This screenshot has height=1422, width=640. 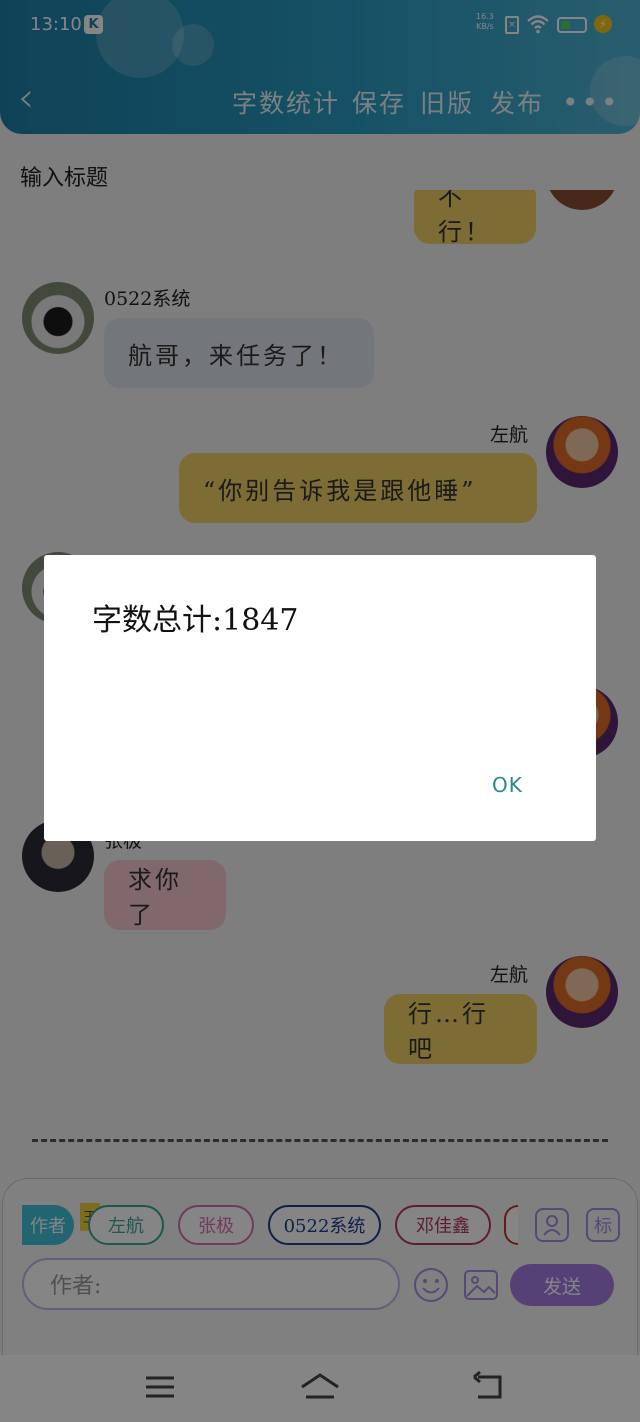 What do you see at coordinates (195, 620) in the screenshot?
I see `dialog-message: 字数总计:1847` at bounding box center [195, 620].